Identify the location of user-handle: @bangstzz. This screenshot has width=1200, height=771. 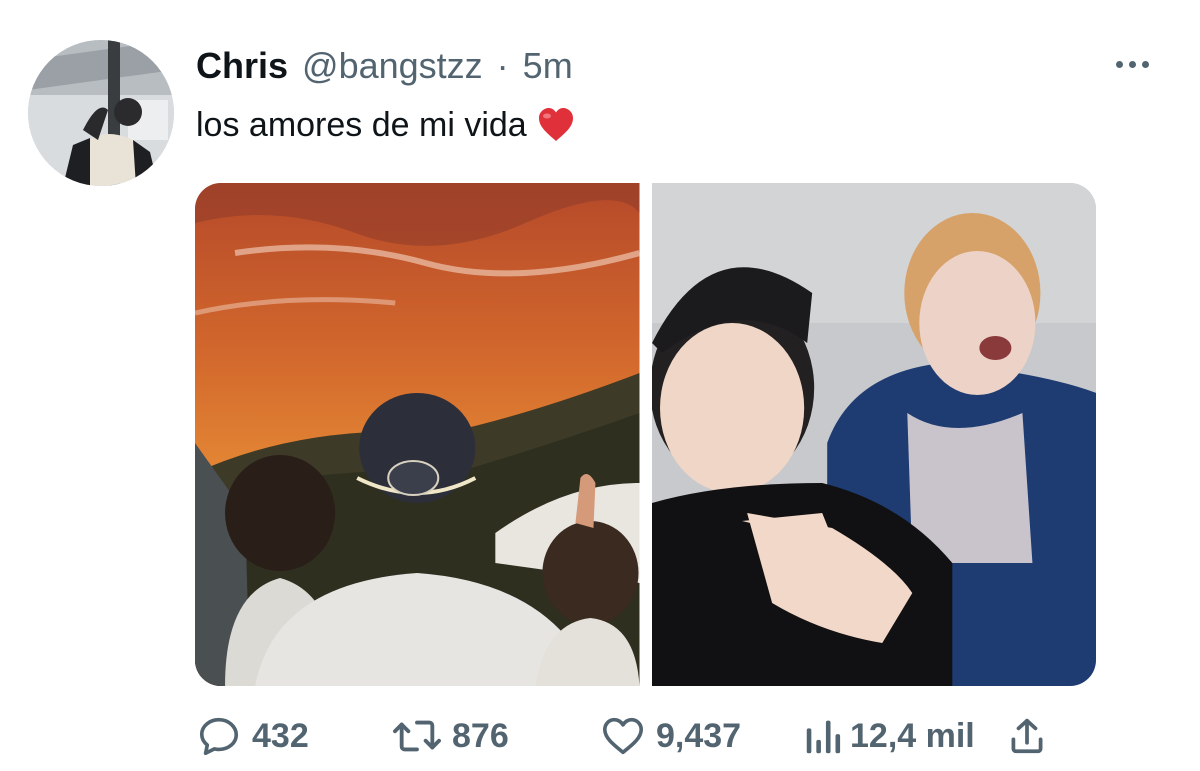
(392, 66).